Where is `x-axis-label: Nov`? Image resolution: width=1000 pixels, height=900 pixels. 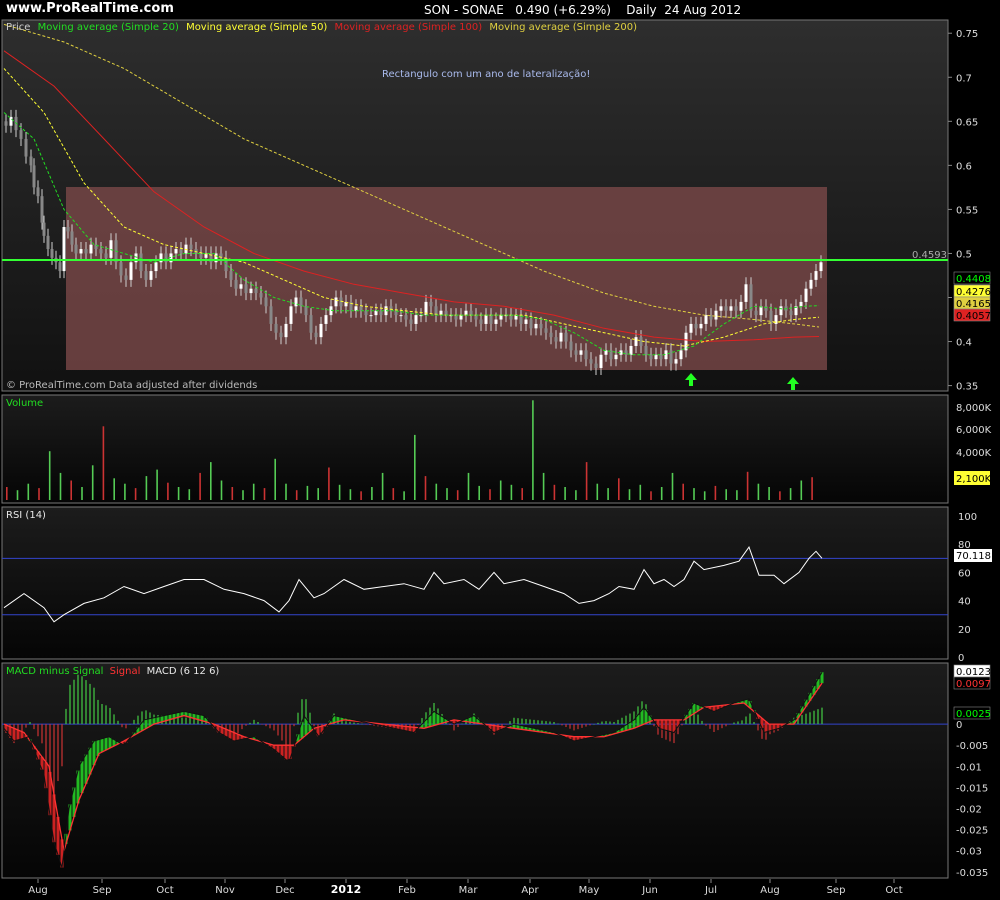
x-axis-label: Nov is located at coordinates (225, 890).